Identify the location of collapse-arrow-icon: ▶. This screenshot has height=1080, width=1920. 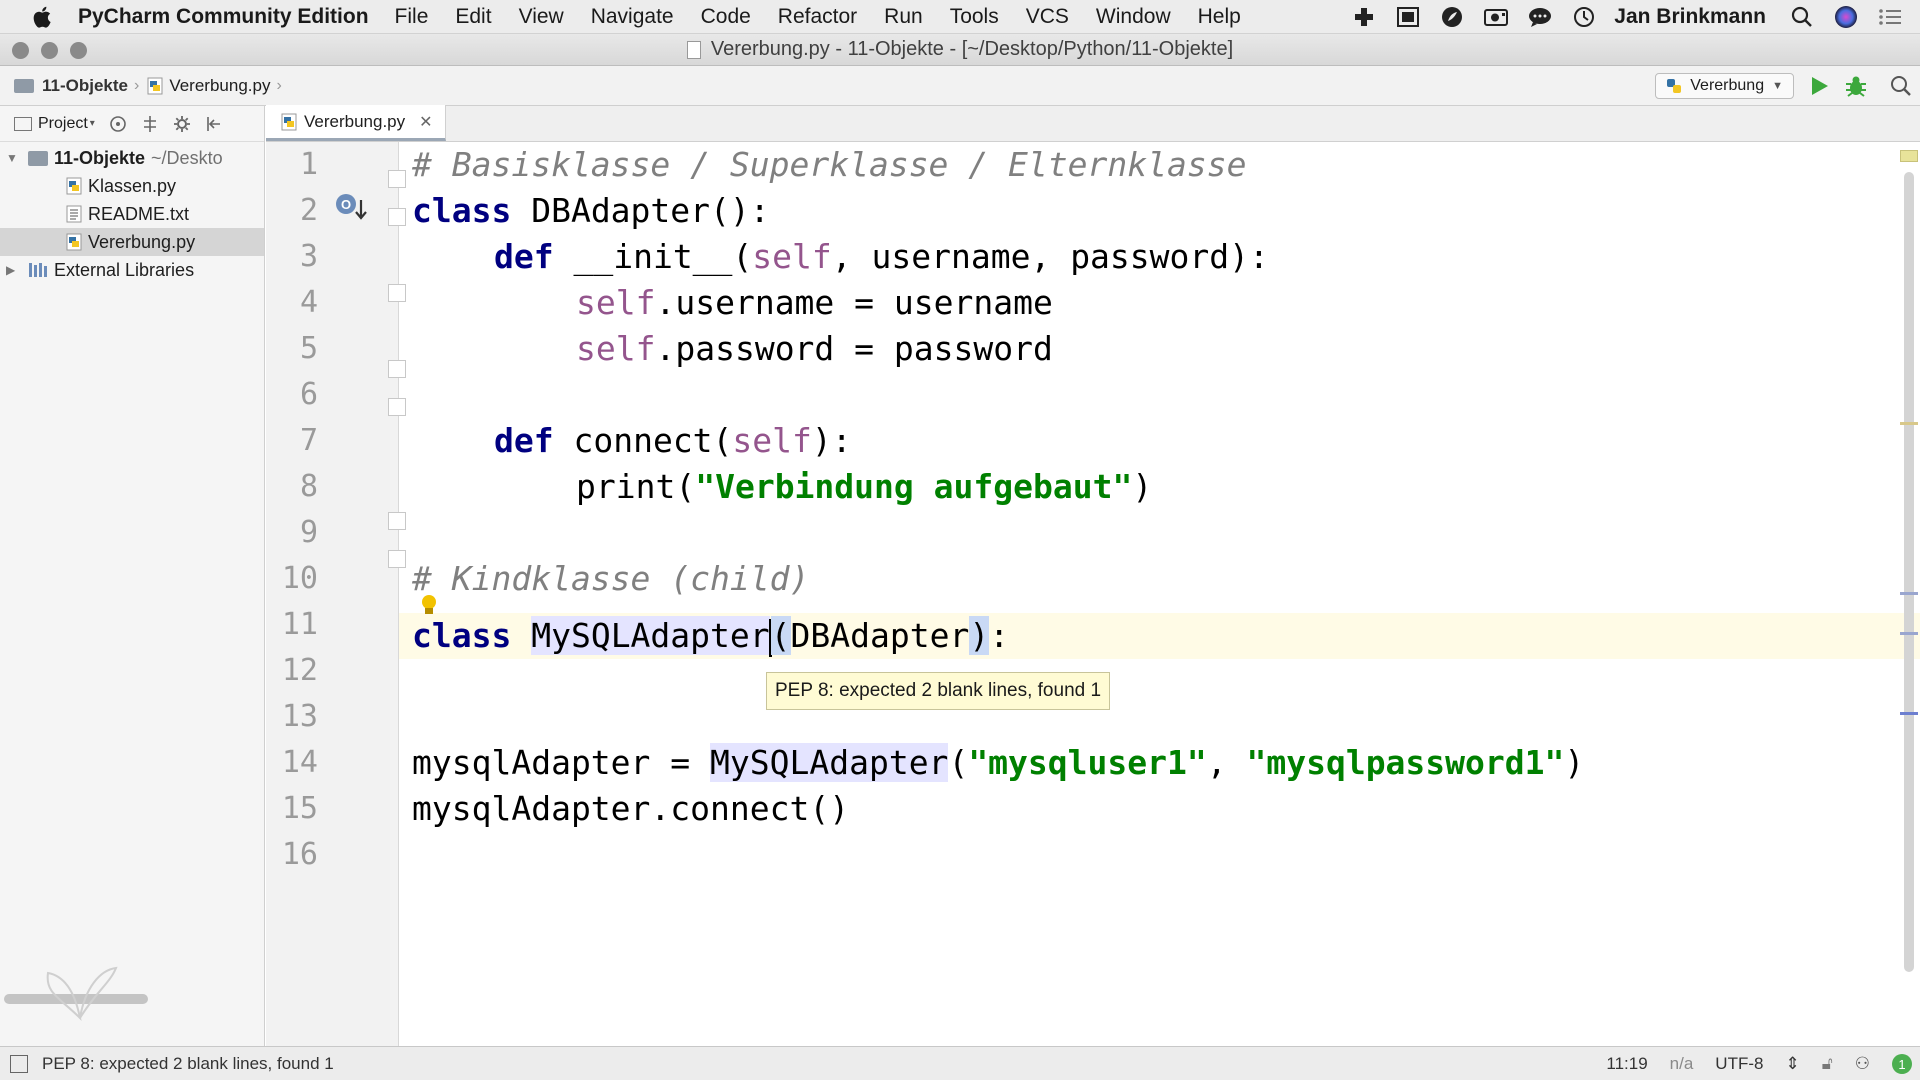
(13, 270).